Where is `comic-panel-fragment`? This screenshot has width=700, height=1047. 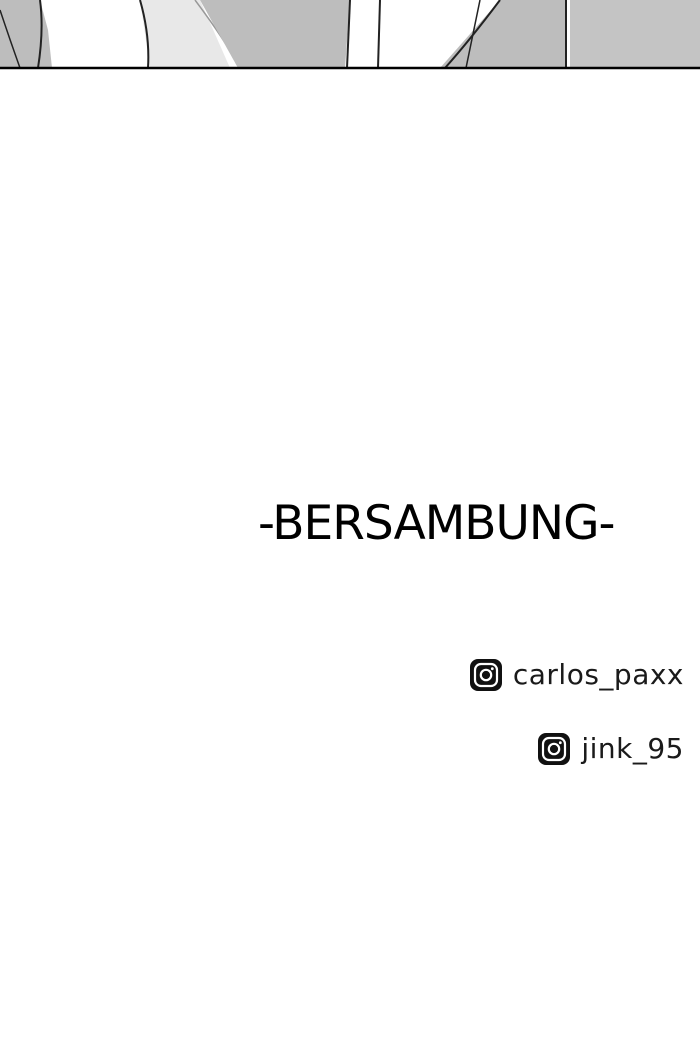 comic-panel-fragment is located at coordinates (350, 35).